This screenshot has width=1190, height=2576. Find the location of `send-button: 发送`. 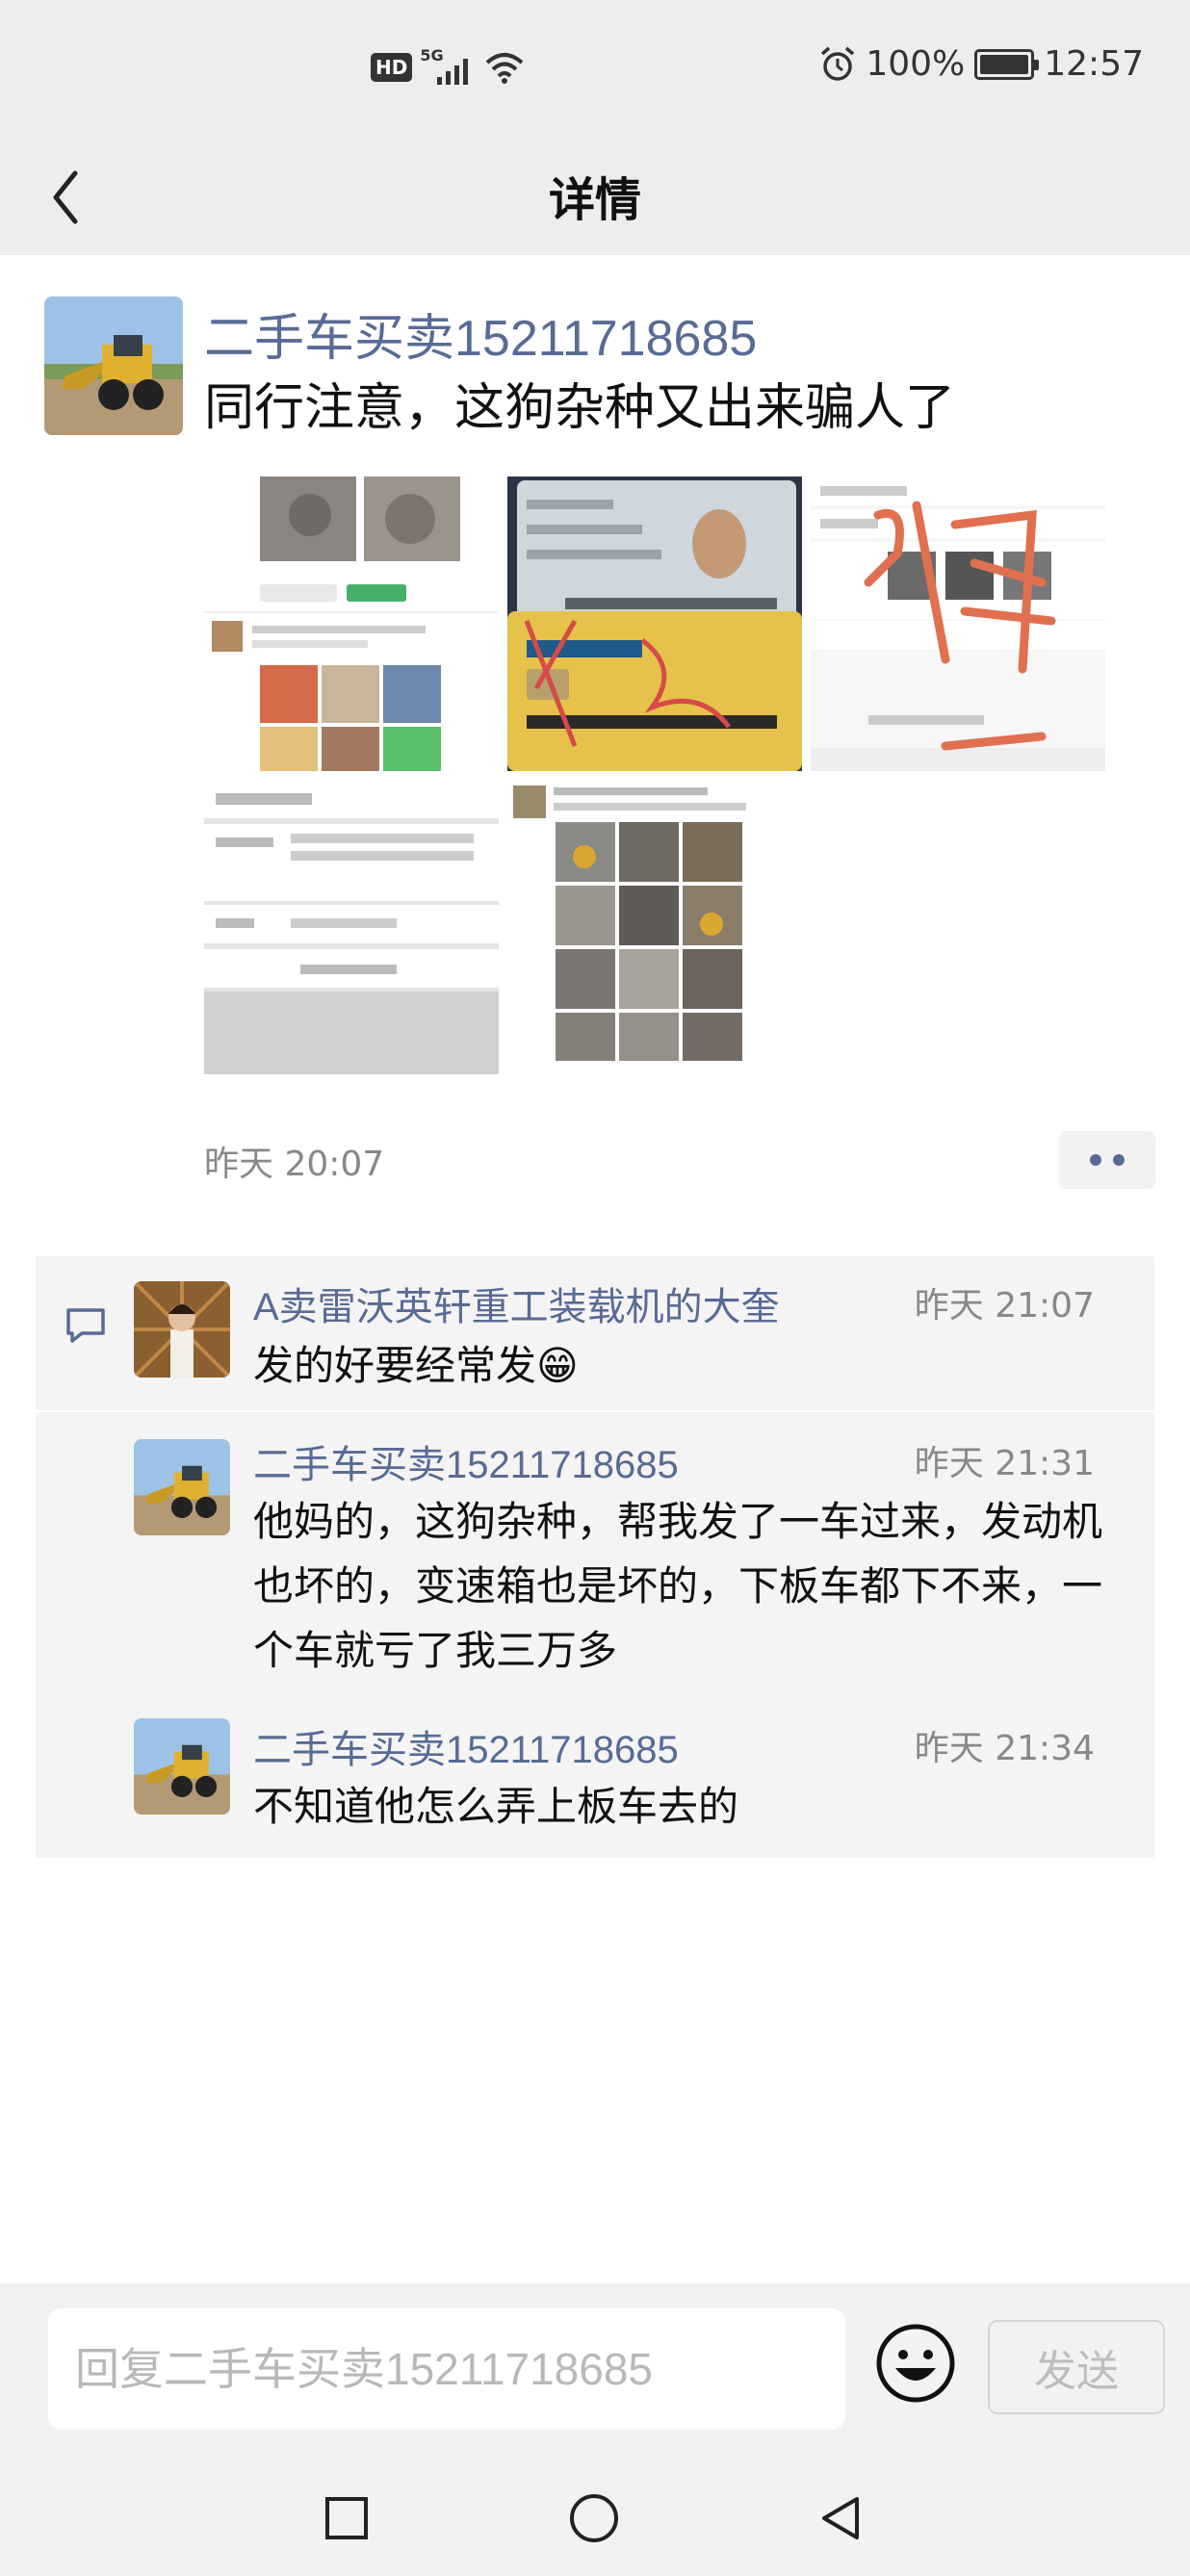

send-button: 发送 is located at coordinates (1077, 2367).